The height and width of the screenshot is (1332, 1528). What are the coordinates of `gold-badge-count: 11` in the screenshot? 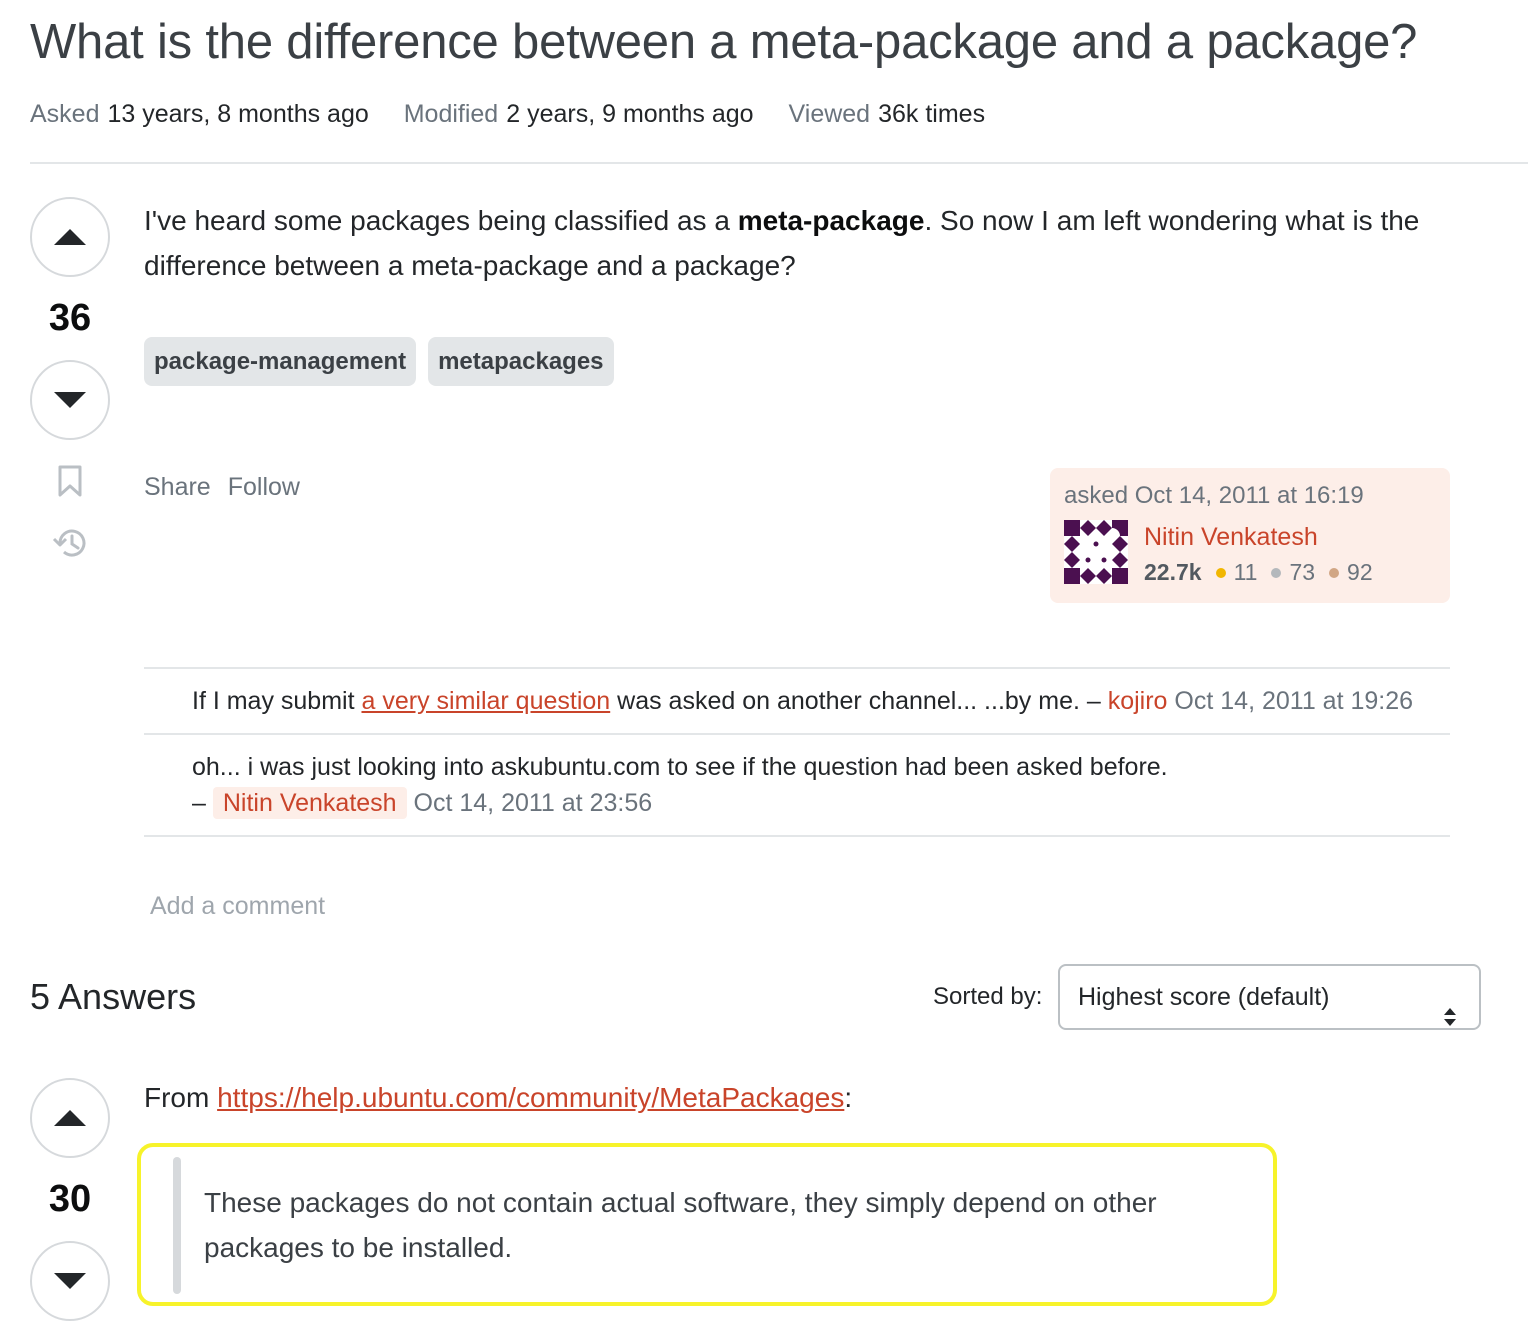 It's located at (1245, 572).